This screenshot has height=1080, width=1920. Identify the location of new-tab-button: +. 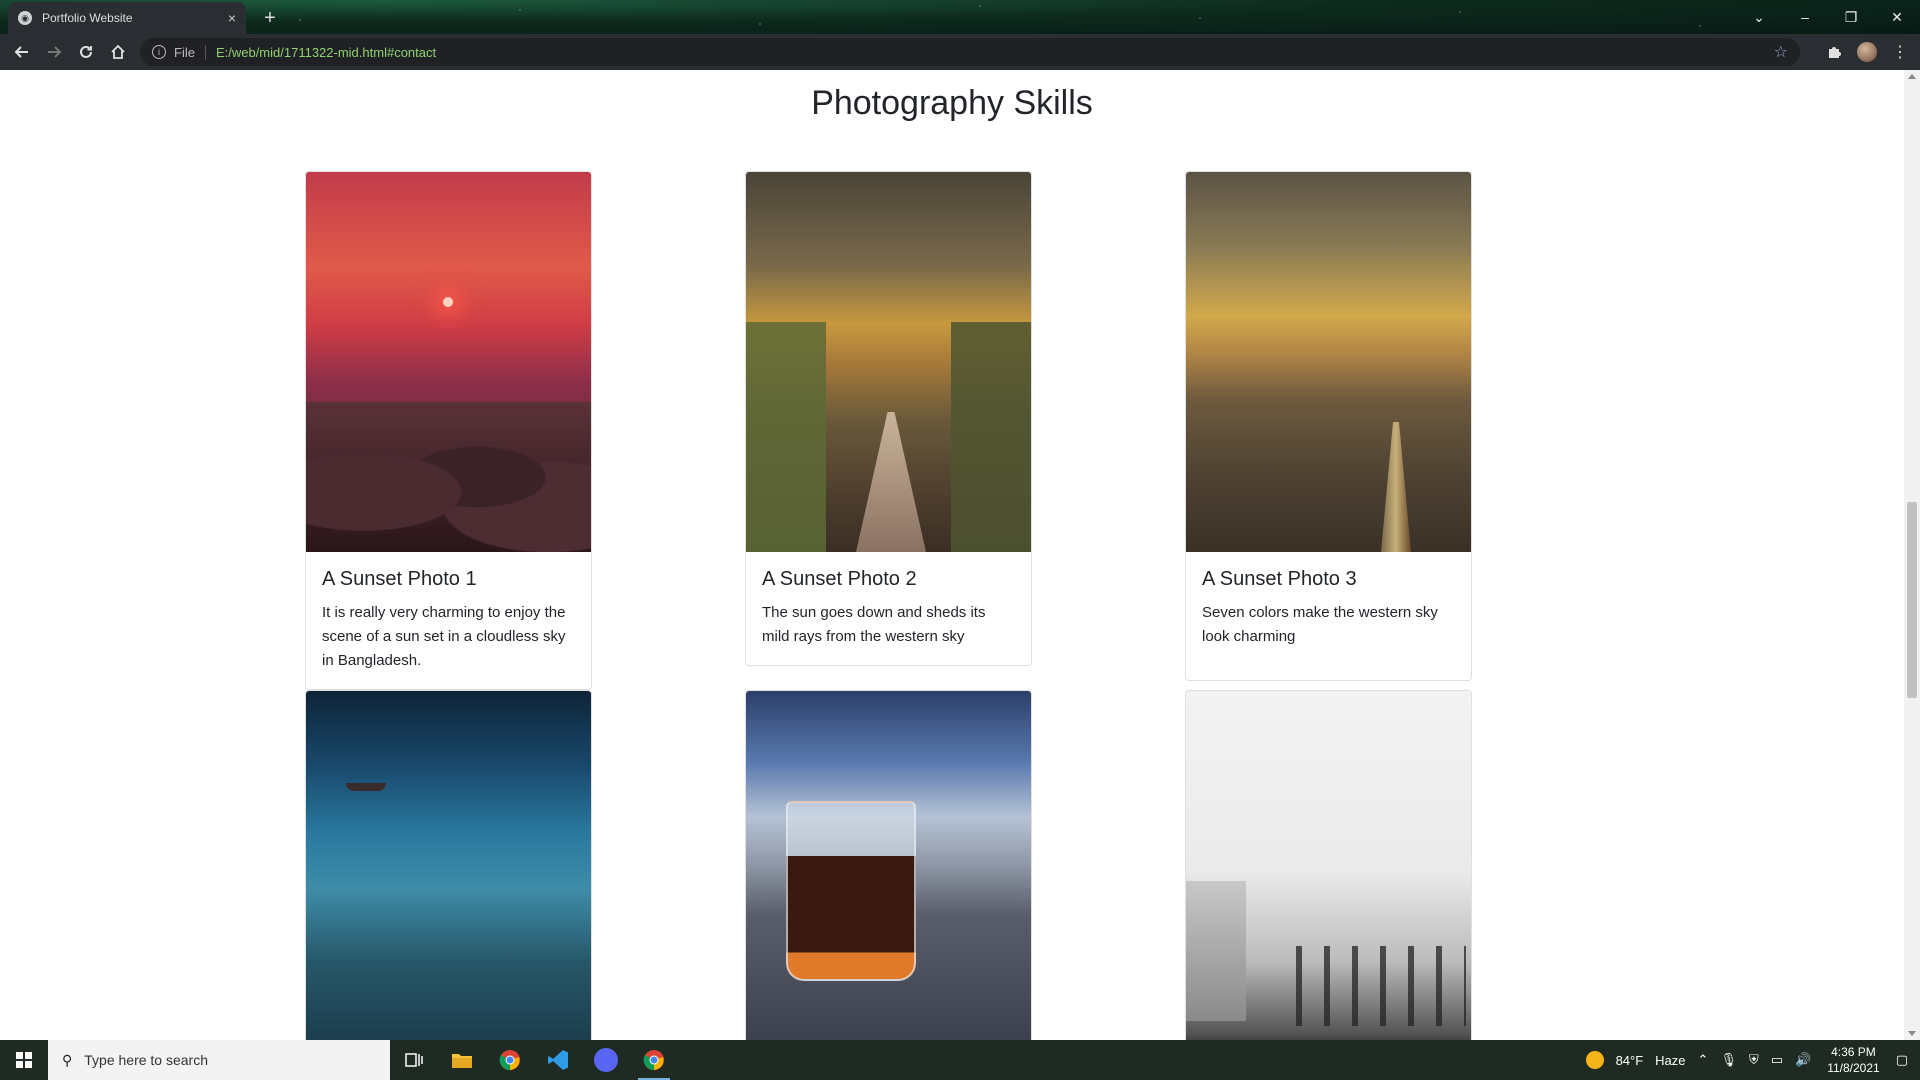
(270, 18).